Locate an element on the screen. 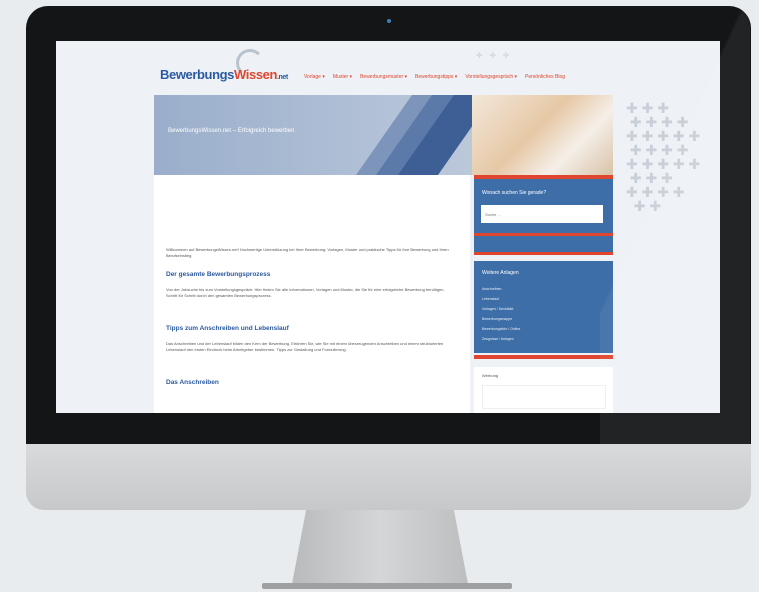 The image size is (759, 592). monitor-chin is located at coordinates (388, 477).